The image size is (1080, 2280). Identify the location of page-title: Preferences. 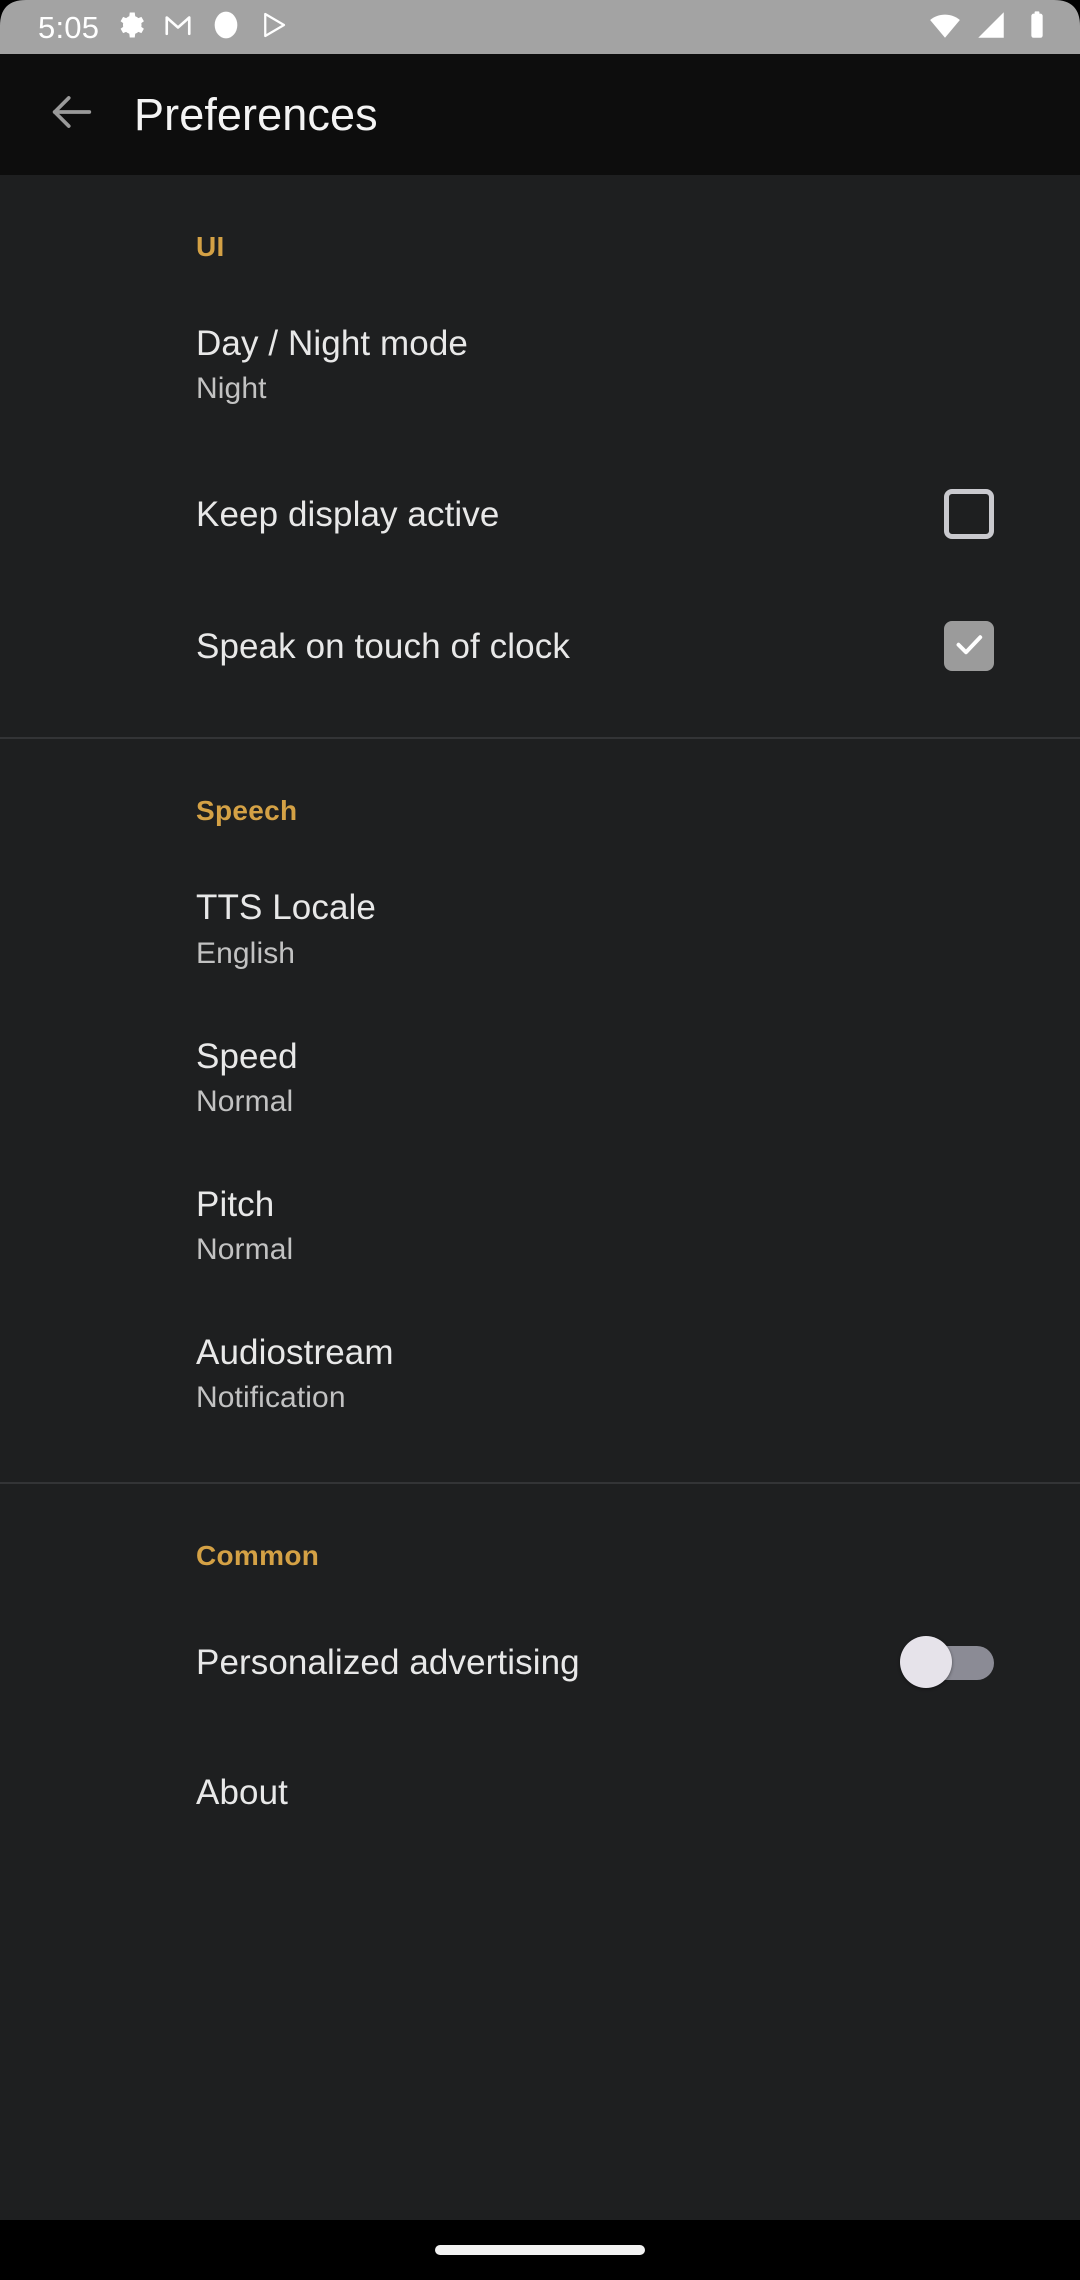
(256, 114).